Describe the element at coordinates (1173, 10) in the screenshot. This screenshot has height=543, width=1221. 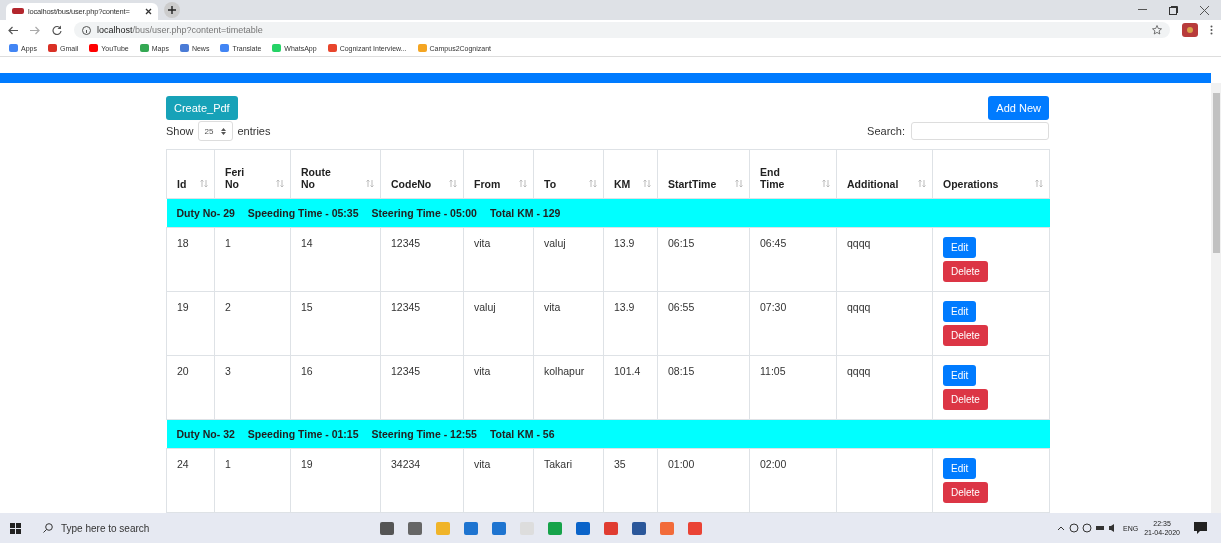
I see `restore-icon` at that location.